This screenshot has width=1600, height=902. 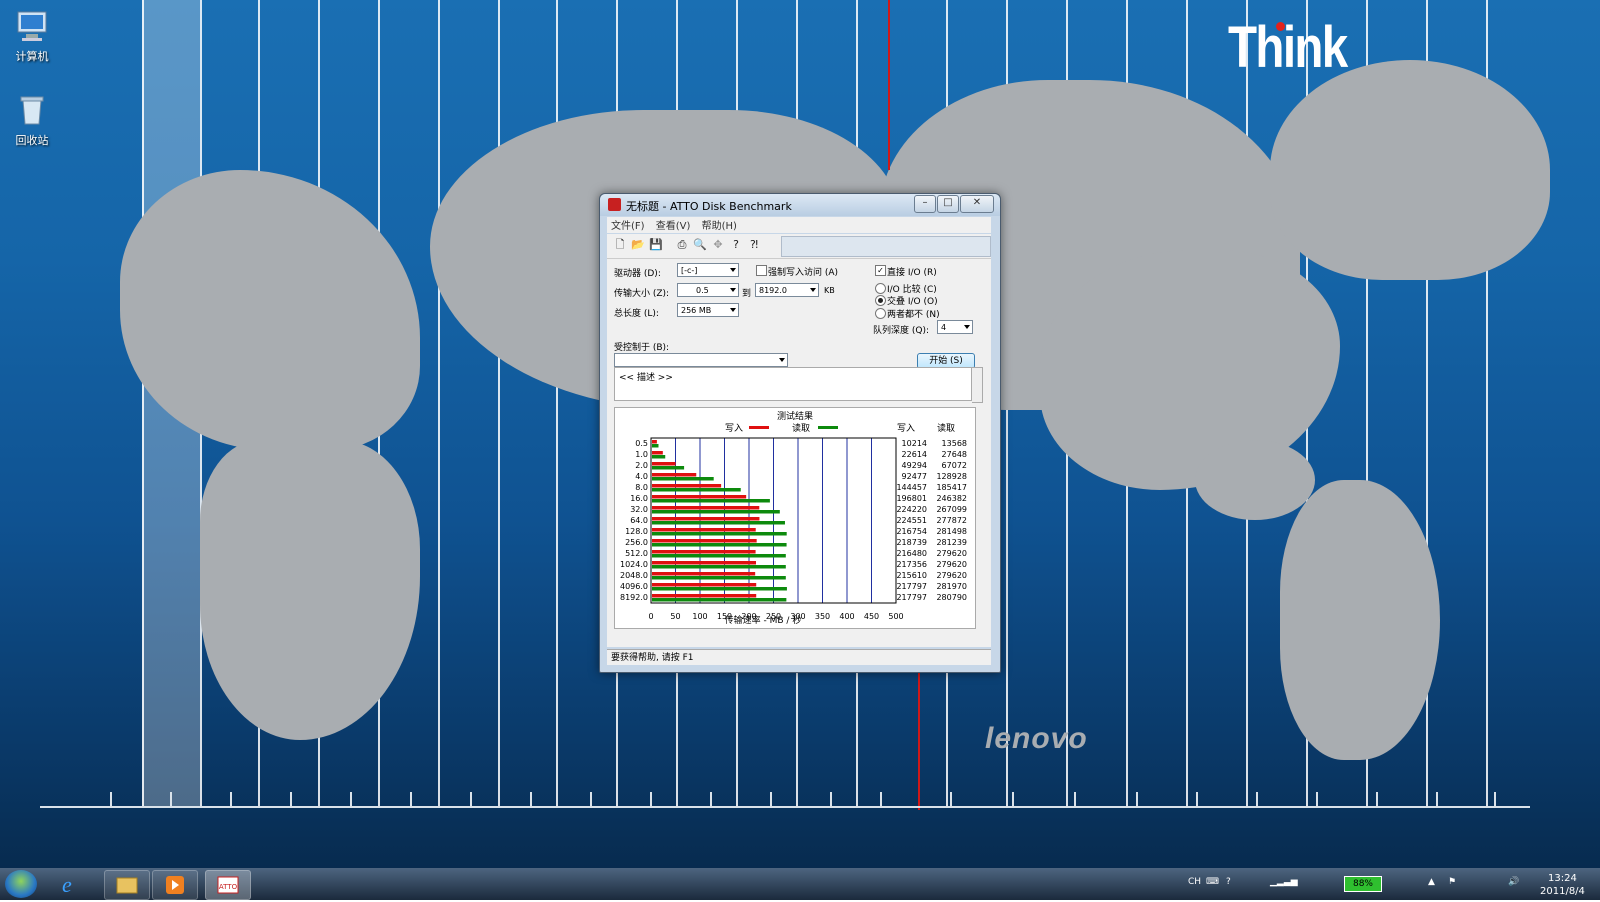 I want to click on menu-file: 文件(F), so click(x=628, y=226).